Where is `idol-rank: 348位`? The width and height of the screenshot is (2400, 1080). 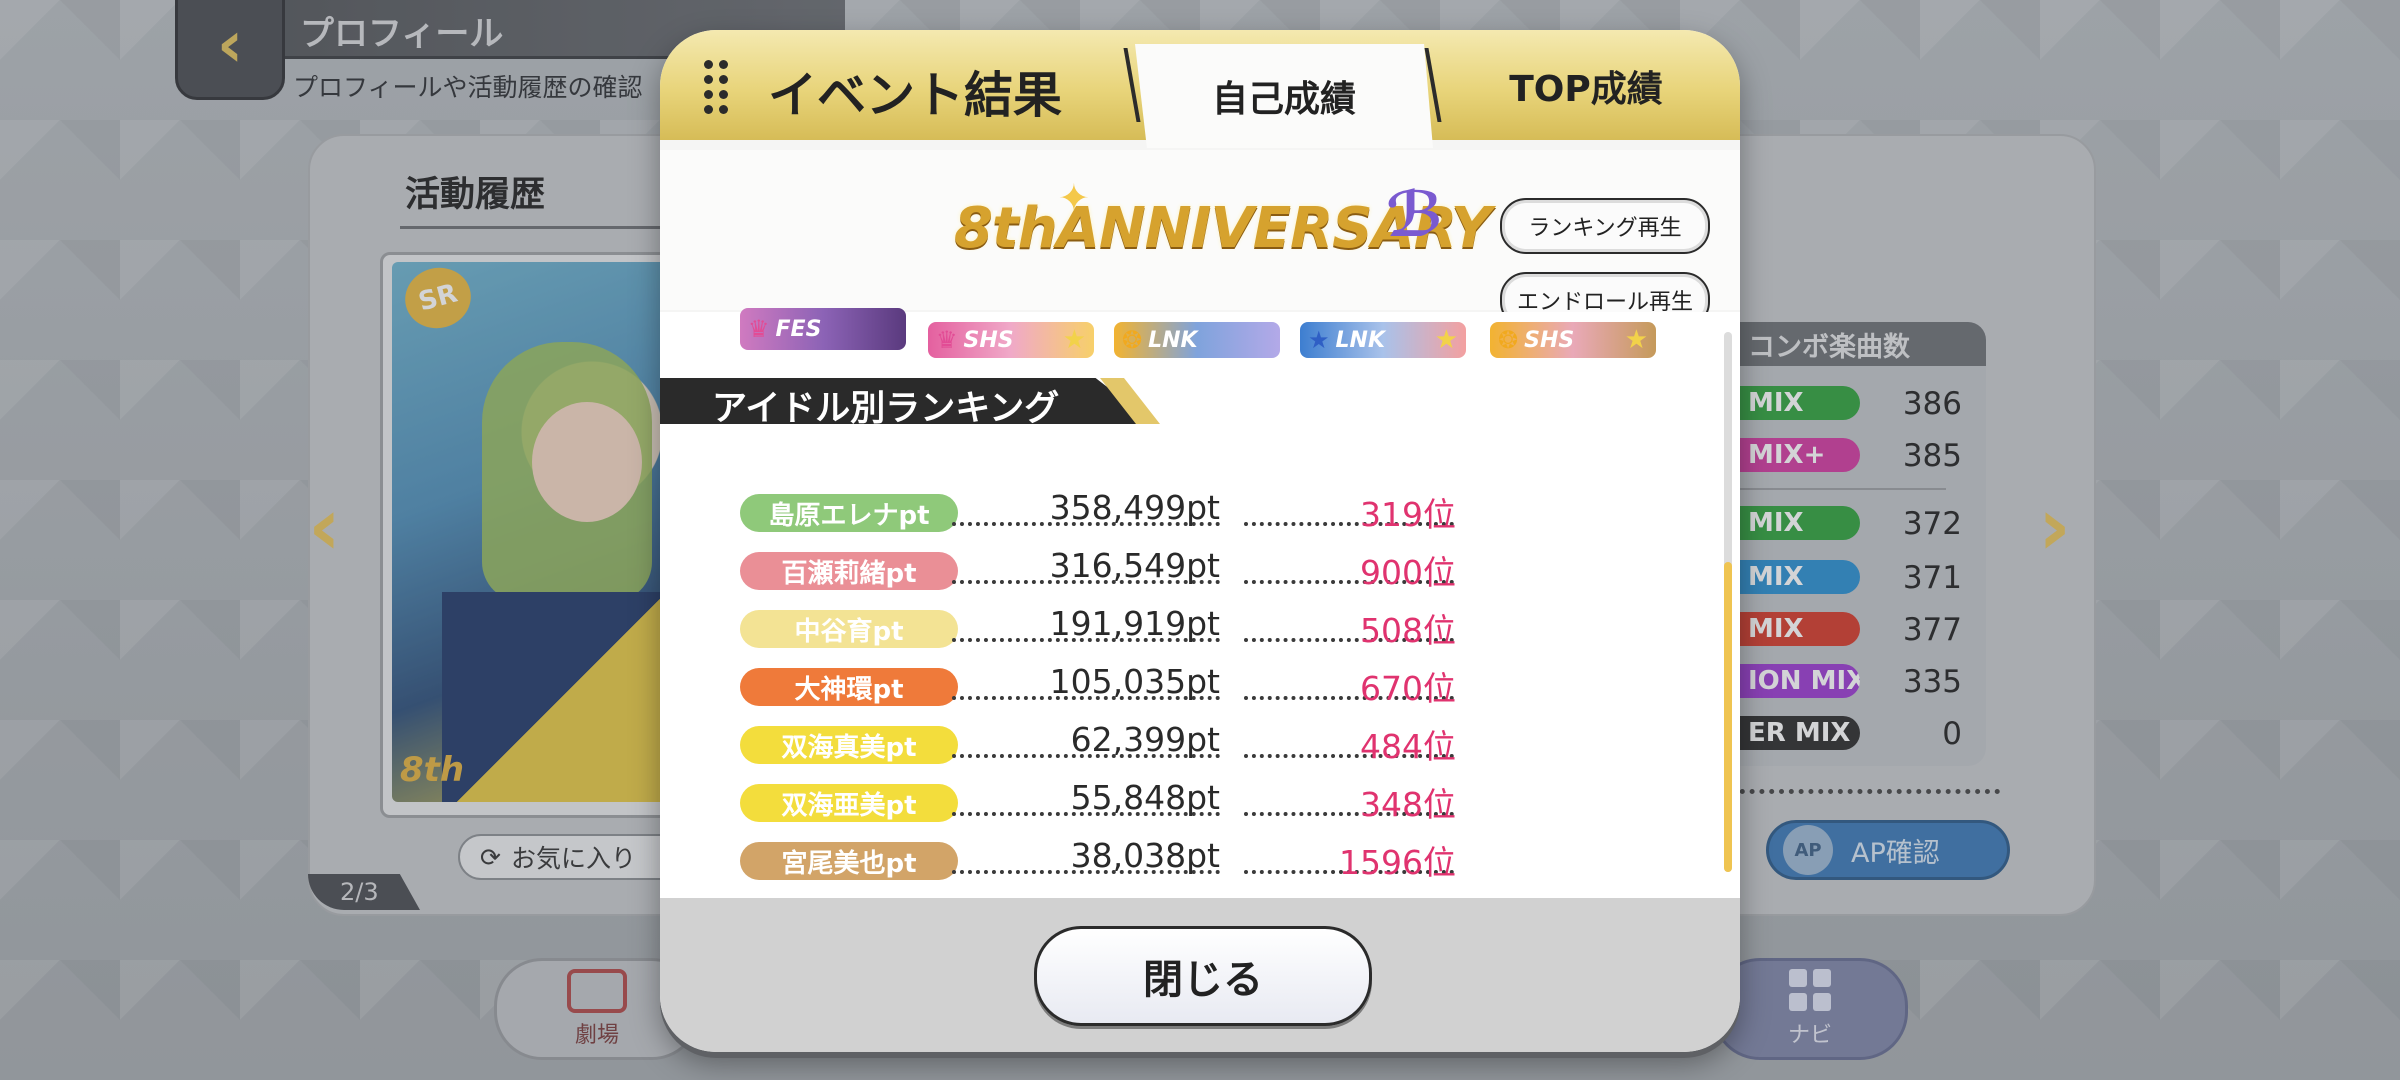 idol-rank: 348位 is located at coordinates (1408, 804).